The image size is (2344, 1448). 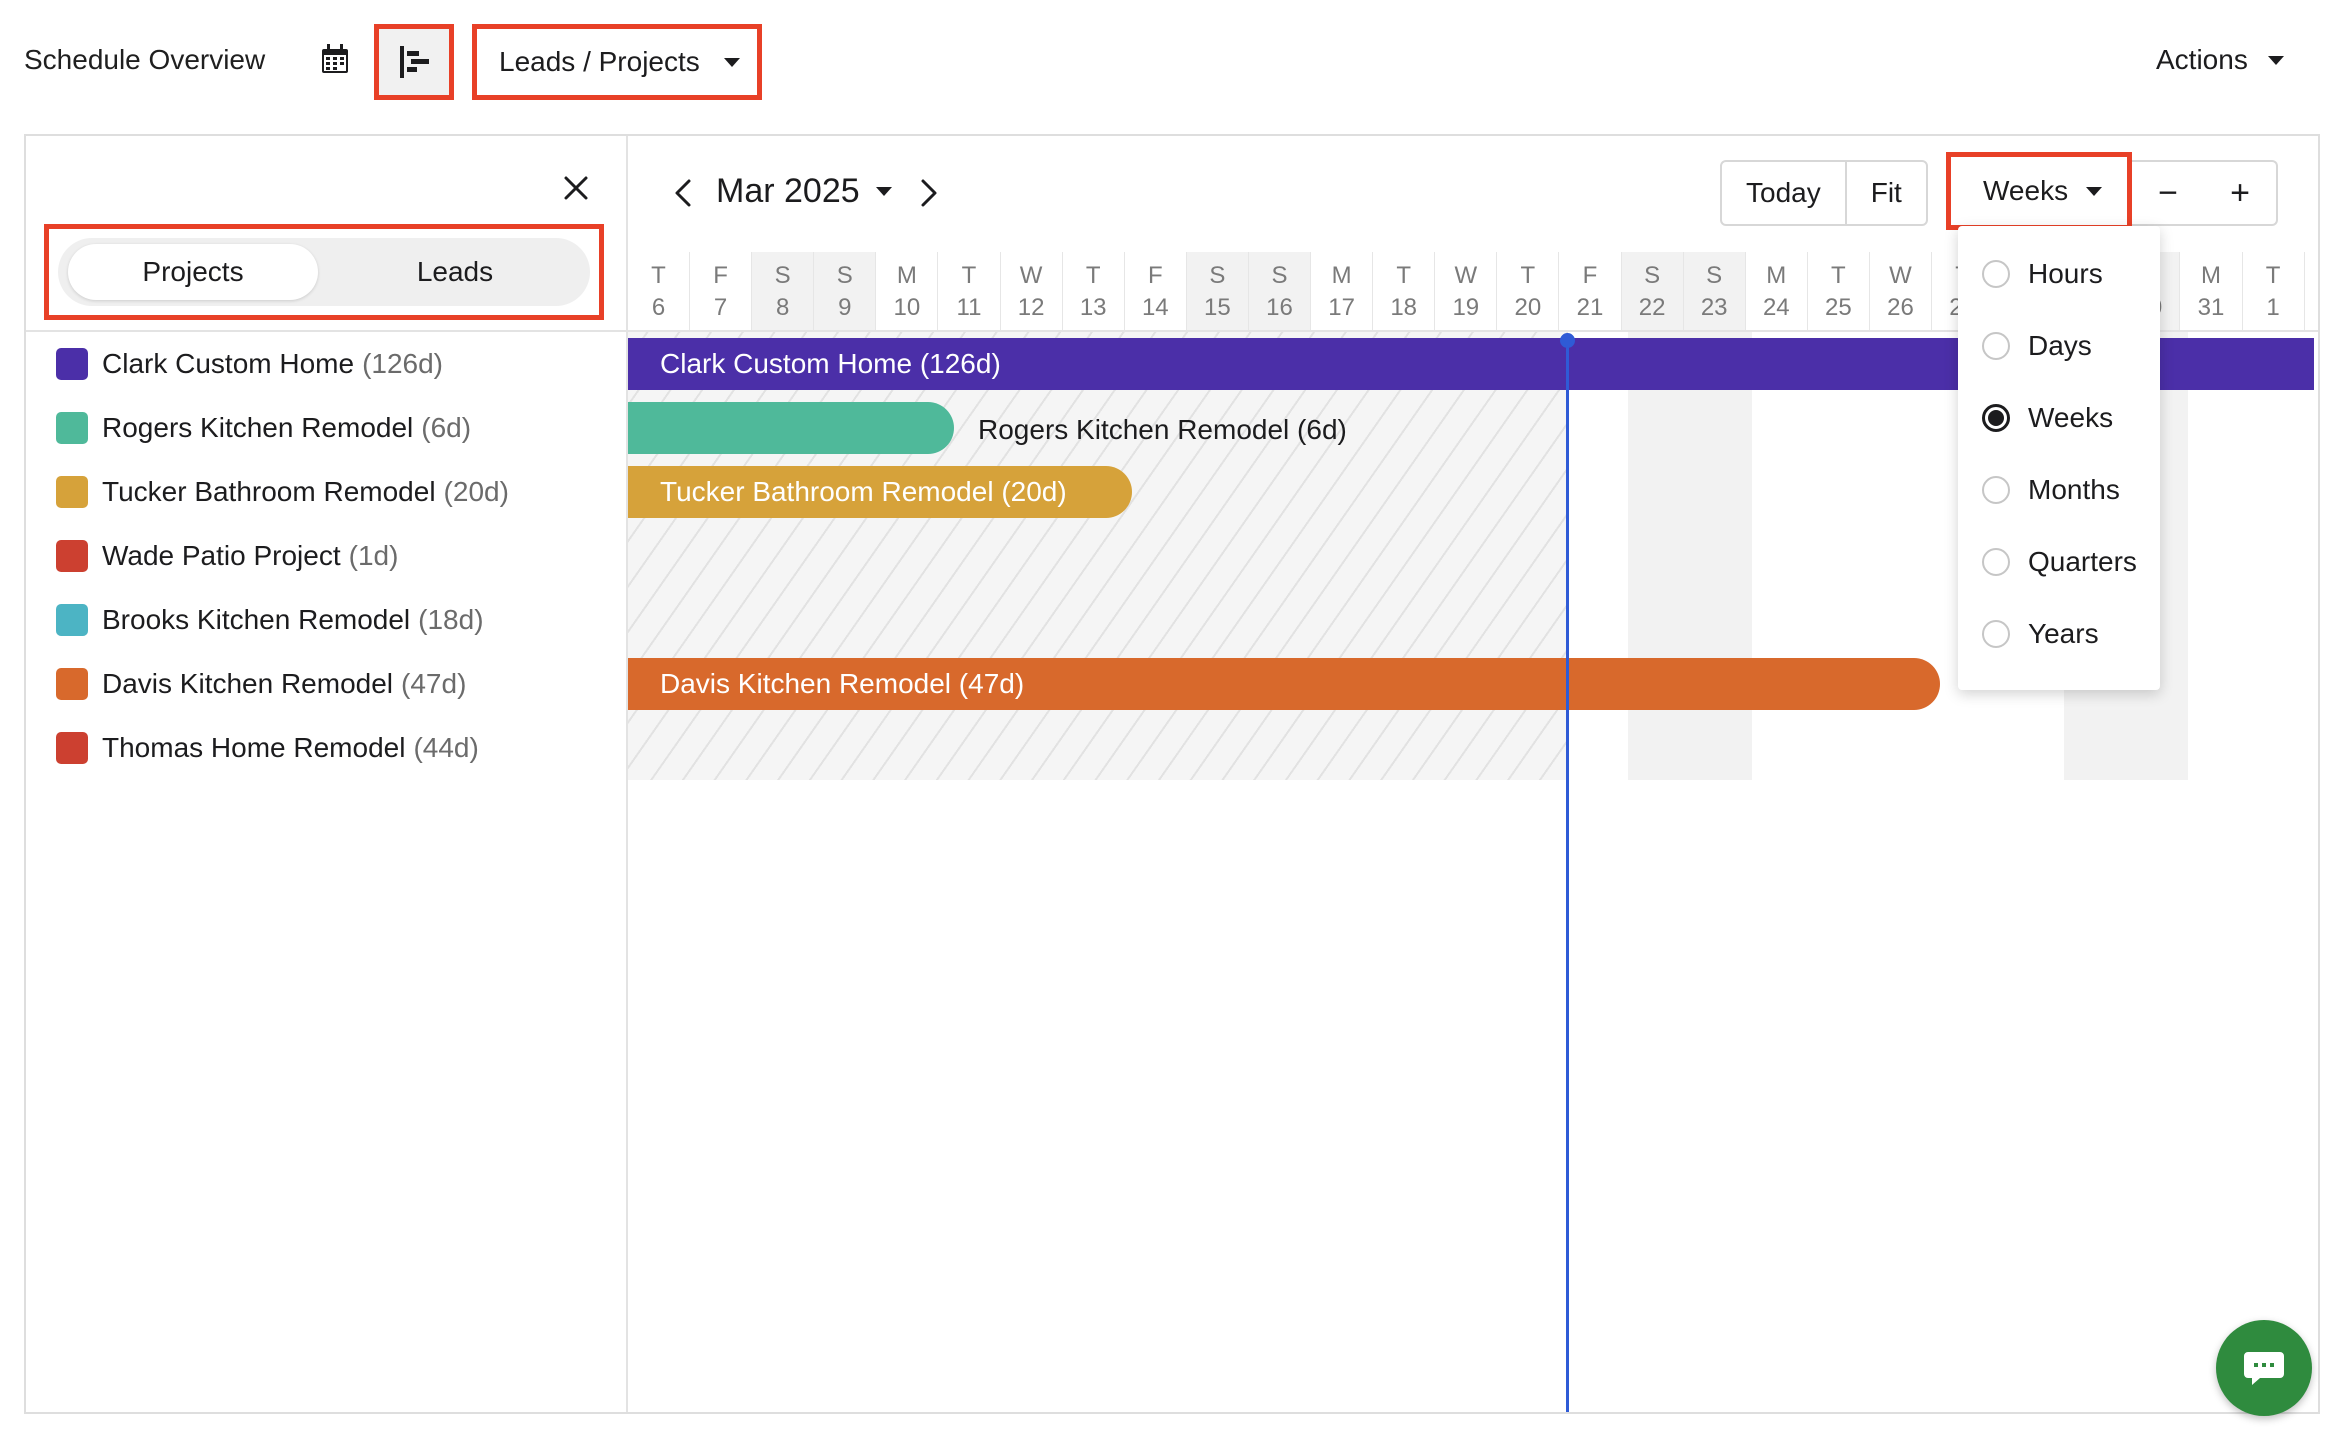 What do you see at coordinates (2264, 1368) in the screenshot?
I see `chat-button` at bounding box center [2264, 1368].